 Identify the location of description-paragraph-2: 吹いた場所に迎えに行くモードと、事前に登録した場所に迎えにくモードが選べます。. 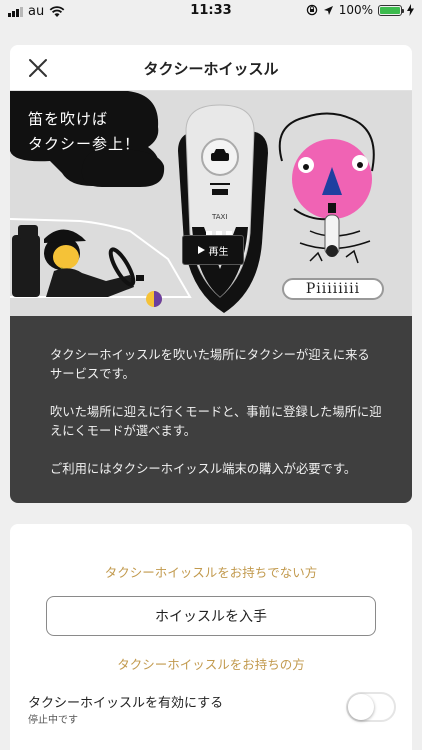
(216, 421).